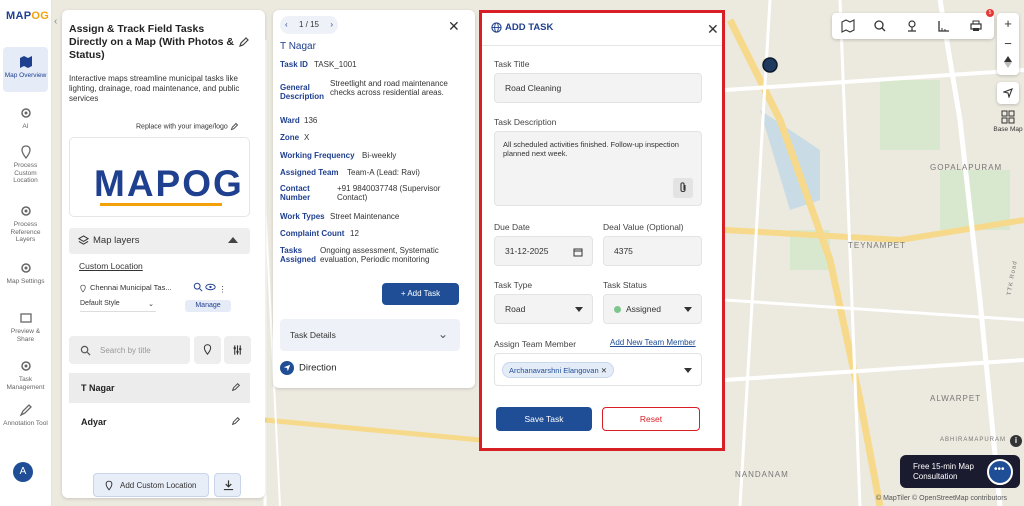 The width and height of the screenshot is (1024, 506). Describe the element at coordinates (543, 309) in the screenshot. I see `task-type-select: Road` at that location.